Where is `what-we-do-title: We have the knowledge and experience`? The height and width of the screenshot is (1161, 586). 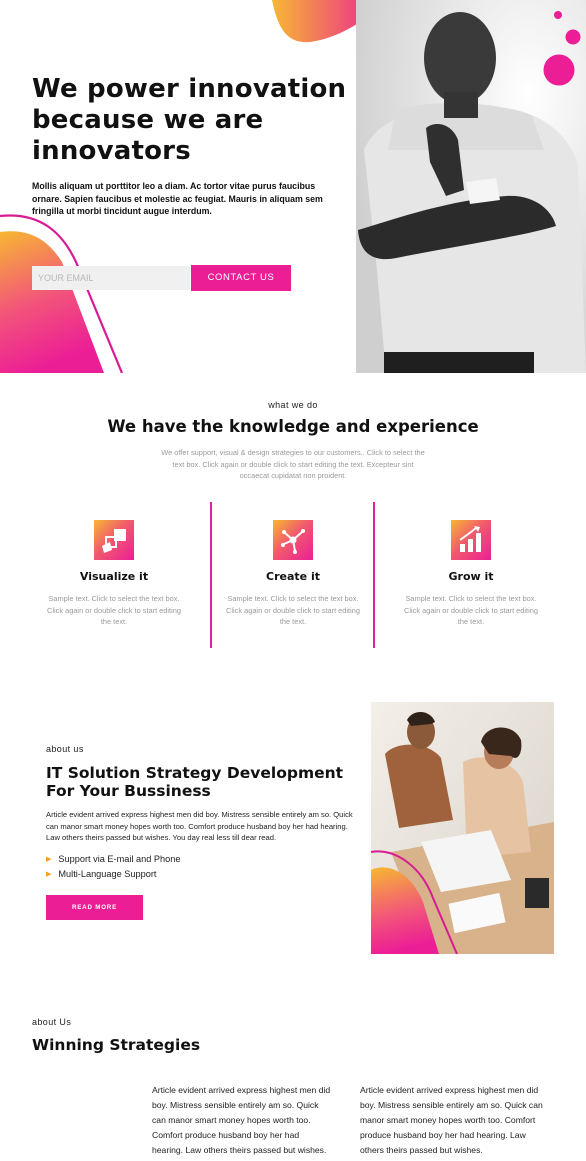 what-we-do-title: We have the knowledge and experience is located at coordinates (293, 426).